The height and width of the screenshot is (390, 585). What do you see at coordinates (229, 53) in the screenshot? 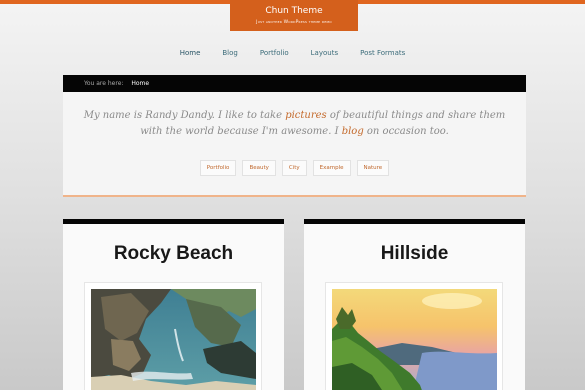
I see `nav-item-blog: Blog` at bounding box center [229, 53].